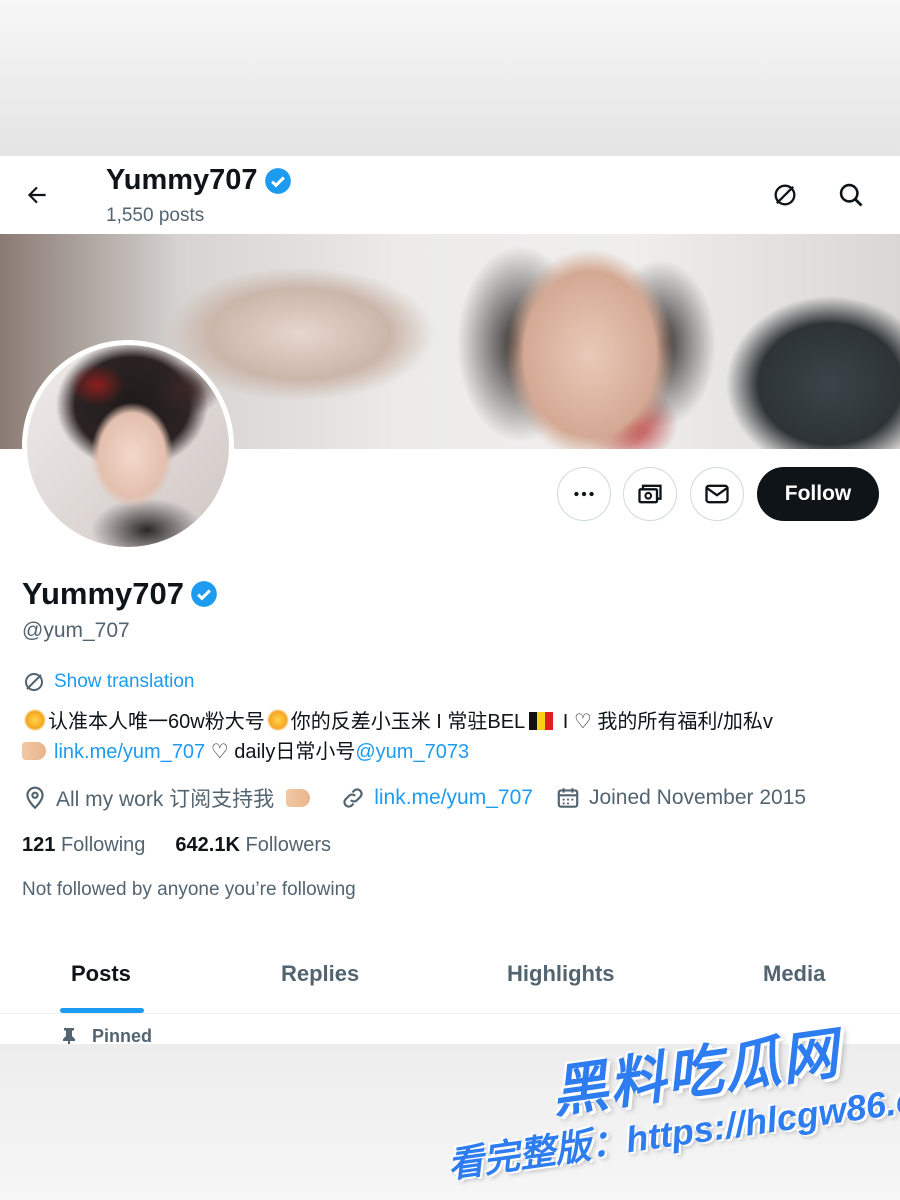 The image size is (900, 1200). What do you see at coordinates (697, 797) in the screenshot?
I see `joined-text: Joined November 2015` at bounding box center [697, 797].